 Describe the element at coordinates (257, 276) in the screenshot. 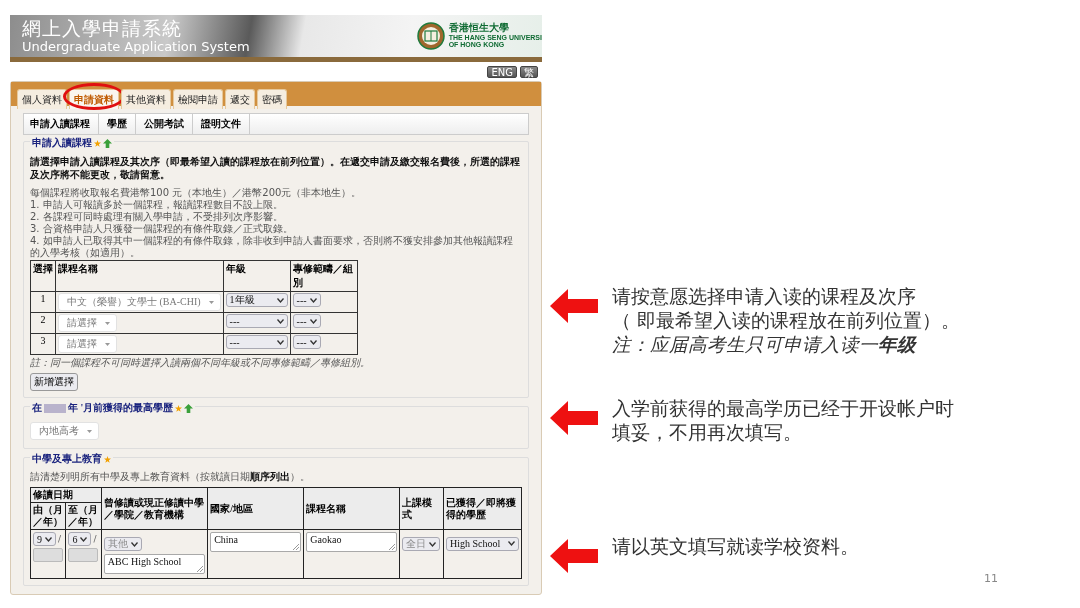

I see `column-header: 年級` at that location.